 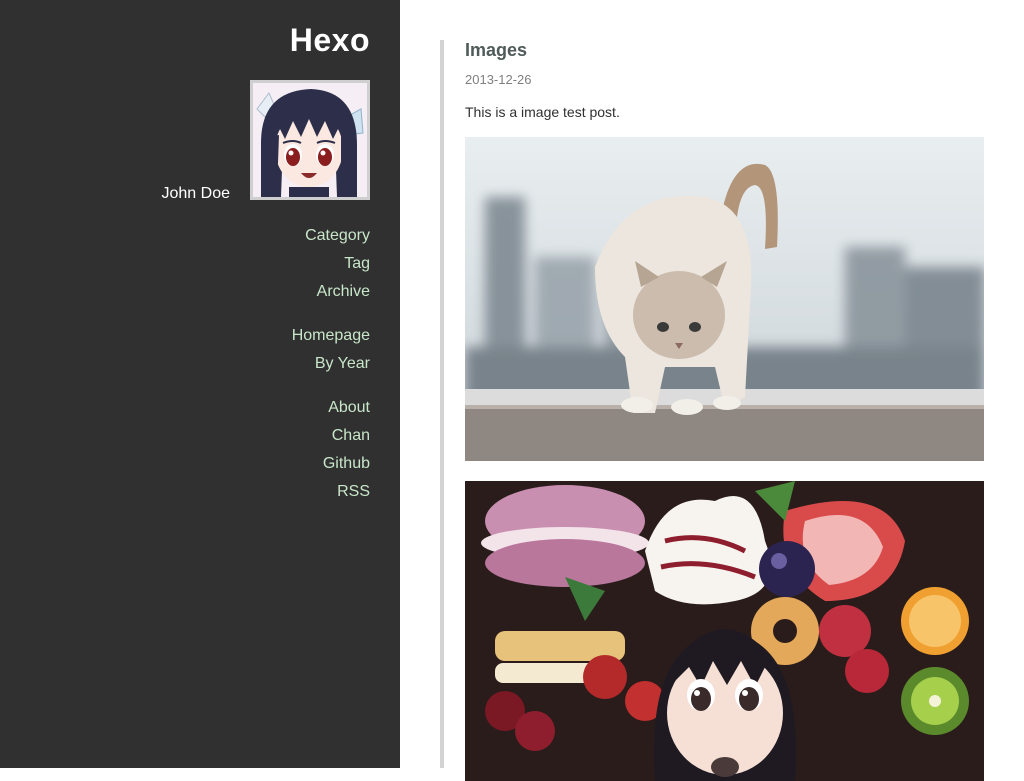 I want to click on avatar-illustration, so click(x=310, y=140).